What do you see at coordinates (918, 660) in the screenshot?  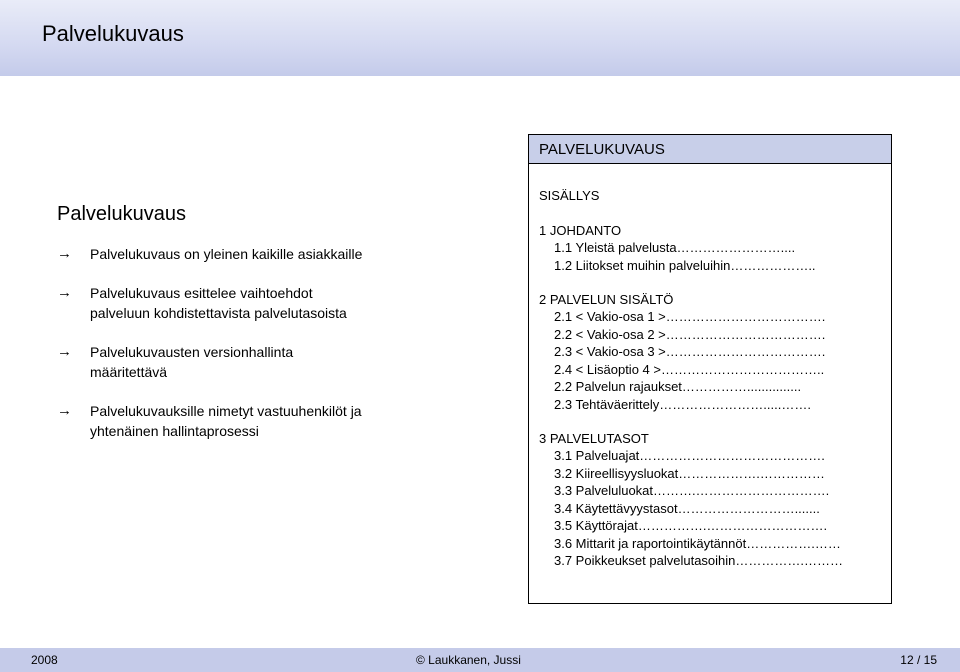 I see `footer-page-number: 12 / 15` at bounding box center [918, 660].